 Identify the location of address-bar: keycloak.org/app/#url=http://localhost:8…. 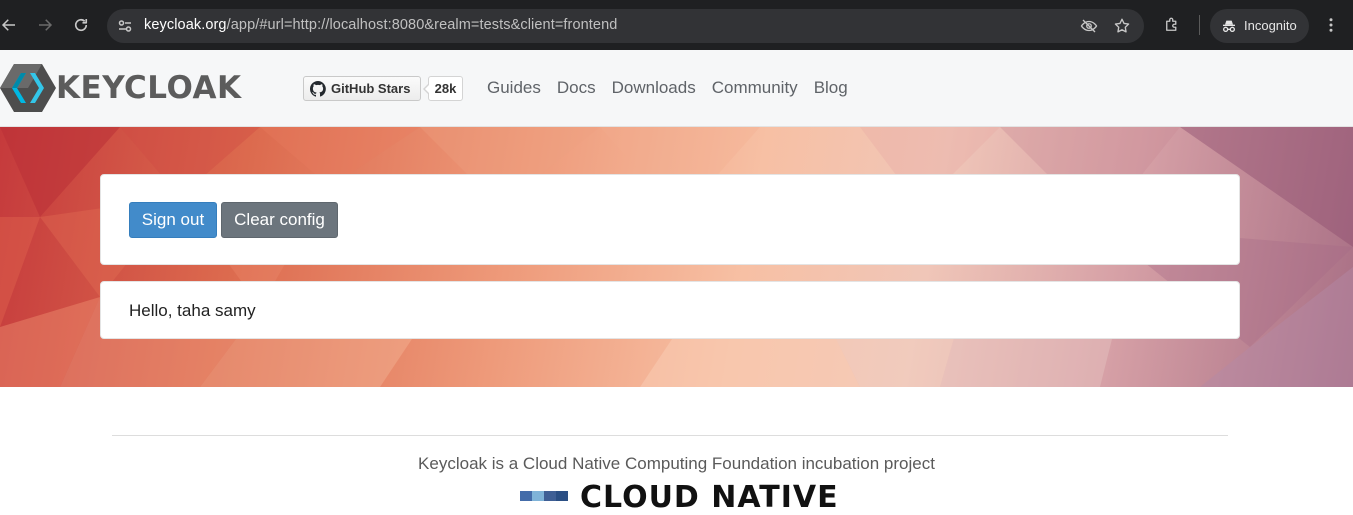
(625, 26).